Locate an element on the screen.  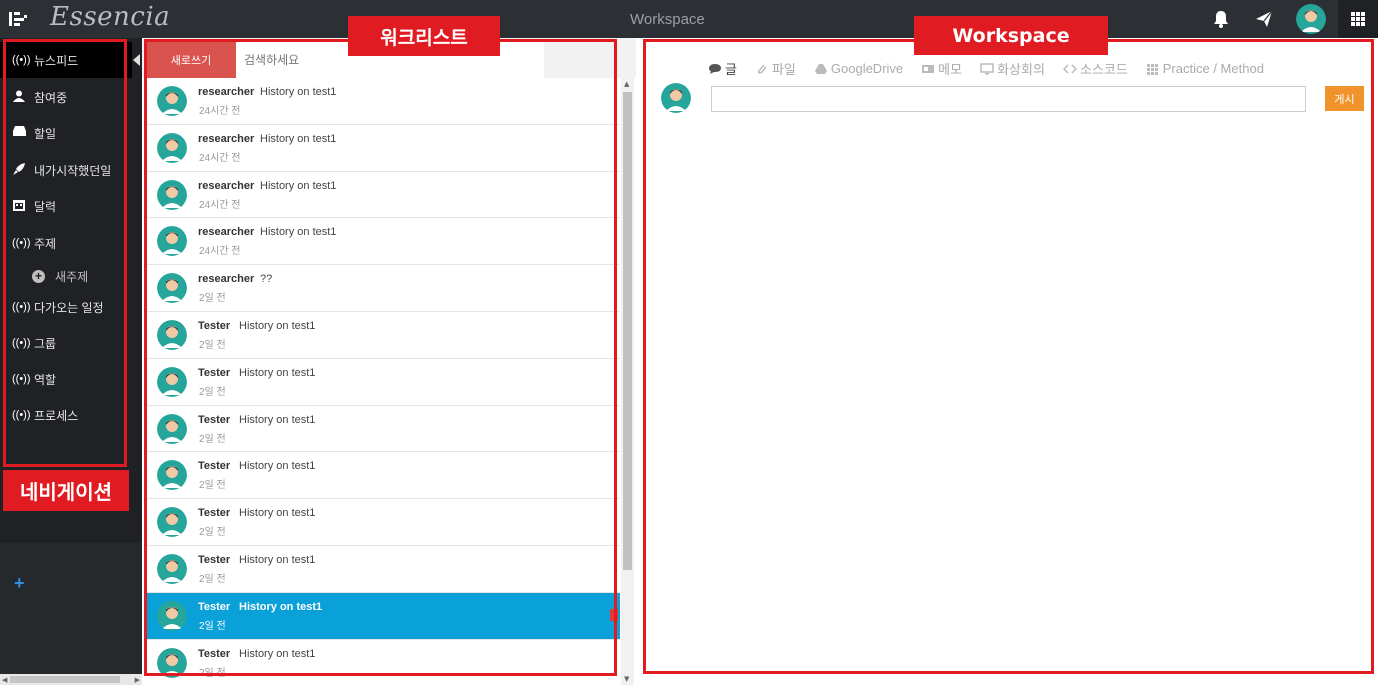
horizontal-scrollbar: ◀ ▶ is located at coordinates (71, 679).